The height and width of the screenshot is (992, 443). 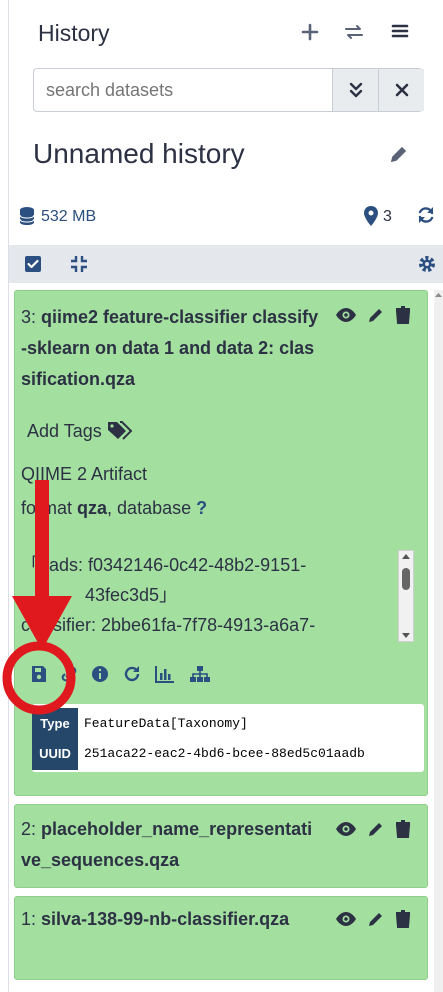 I want to click on advanced-search-button, so click(x=355, y=90).